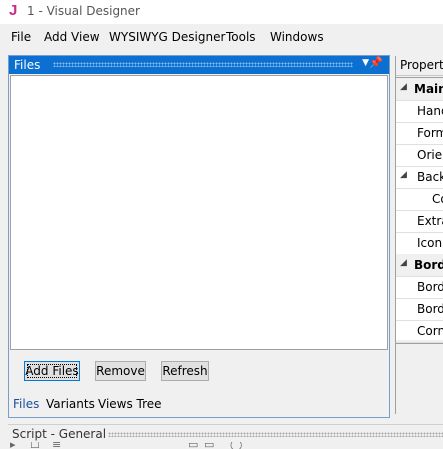 This screenshot has width=443, height=449. I want to click on add-files-button: Add Files, so click(52, 371).